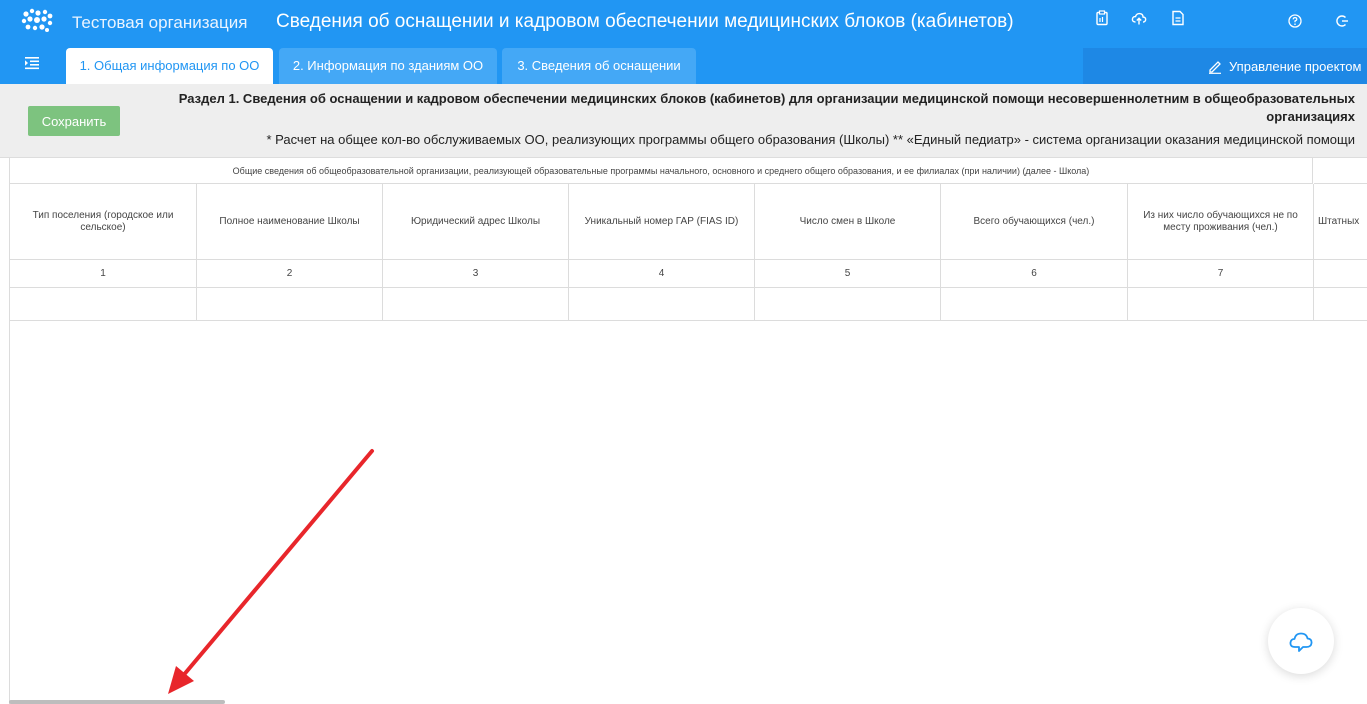 Image resolution: width=1367 pixels, height=704 pixels. I want to click on chat-button, so click(1301, 641).